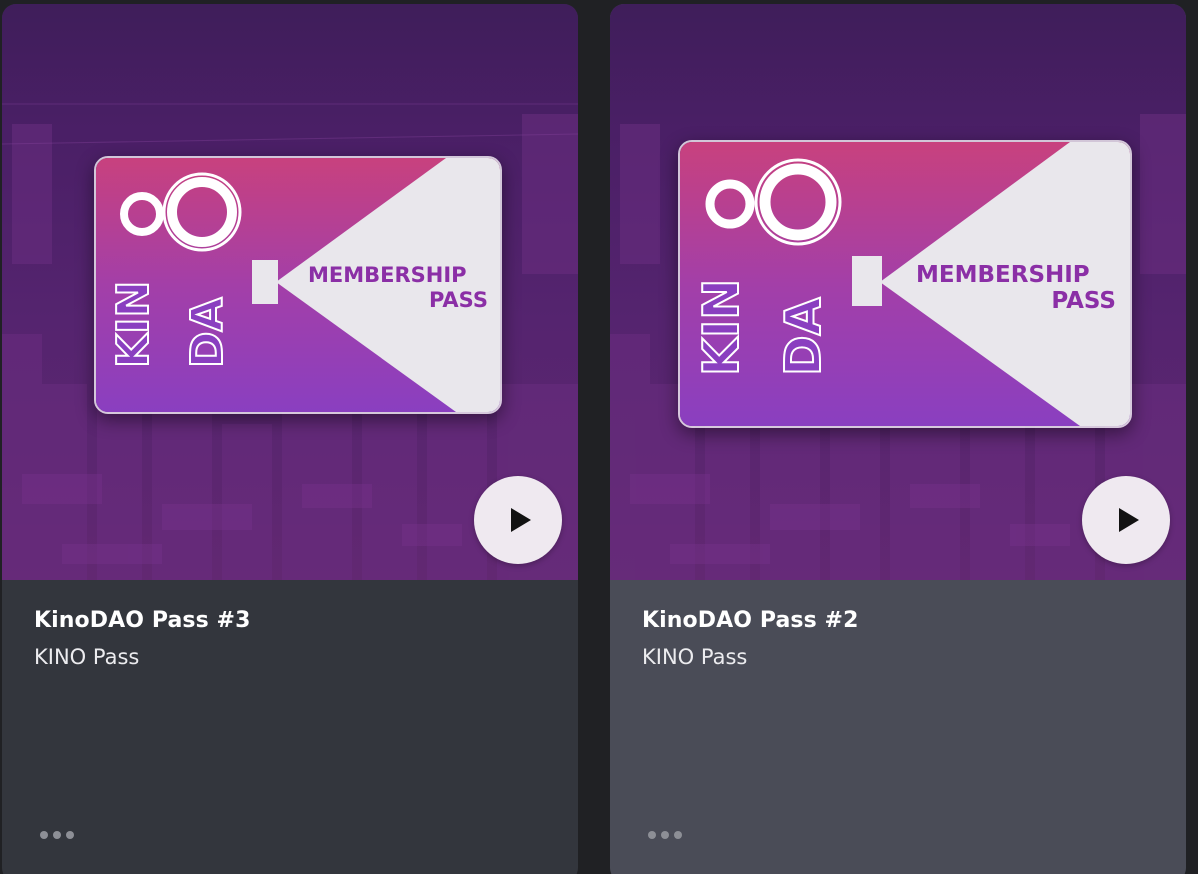 Image resolution: width=1198 pixels, height=874 pixels. I want to click on item-title: KinoDAO Pass #3, so click(290, 621).